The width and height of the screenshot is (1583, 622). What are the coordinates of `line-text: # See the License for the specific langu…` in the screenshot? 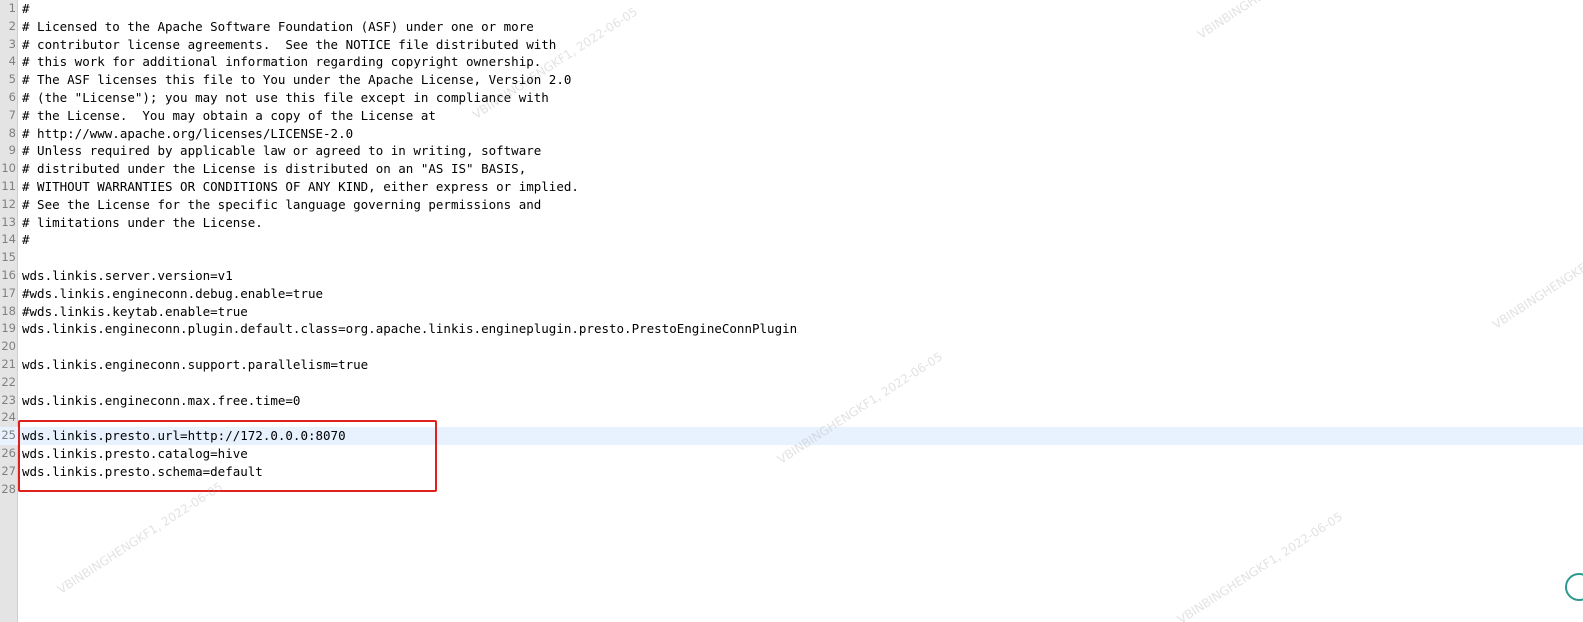 It's located at (282, 204).